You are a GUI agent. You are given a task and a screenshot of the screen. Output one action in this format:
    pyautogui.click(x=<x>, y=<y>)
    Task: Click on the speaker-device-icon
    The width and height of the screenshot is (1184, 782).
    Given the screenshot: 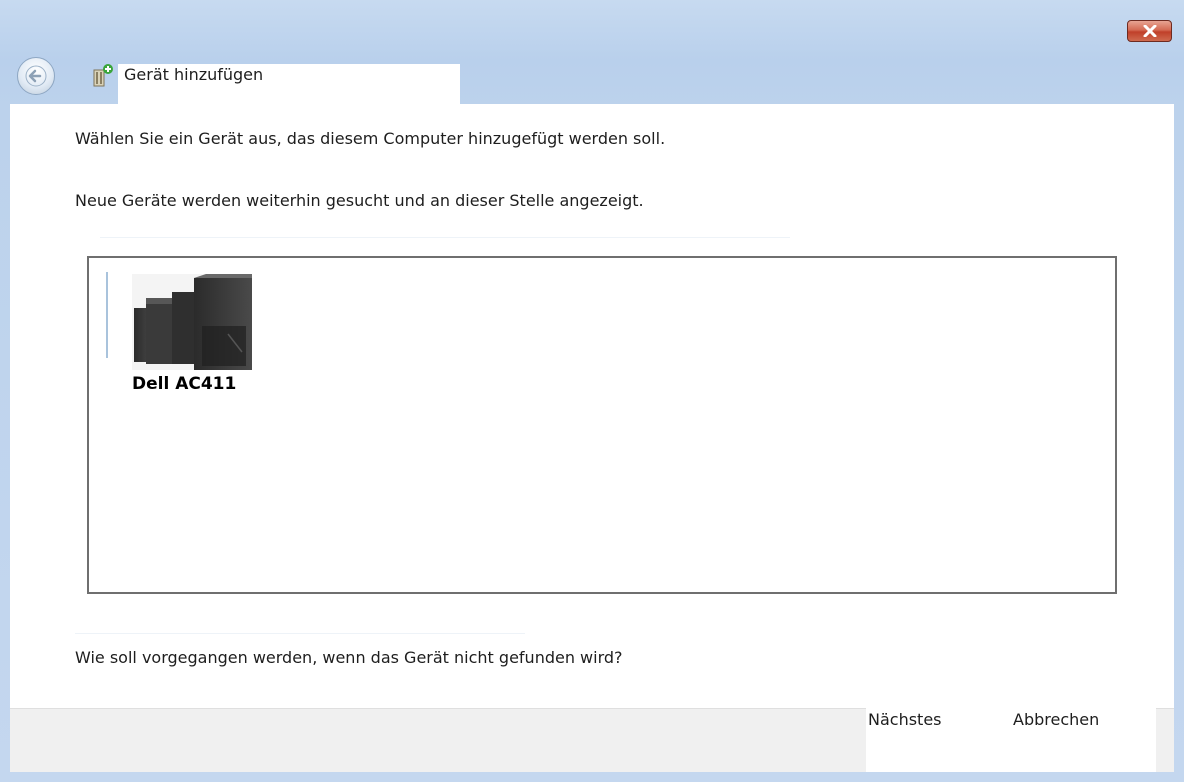 What is the action you would take?
    pyautogui.click(x=192, y=322)
    